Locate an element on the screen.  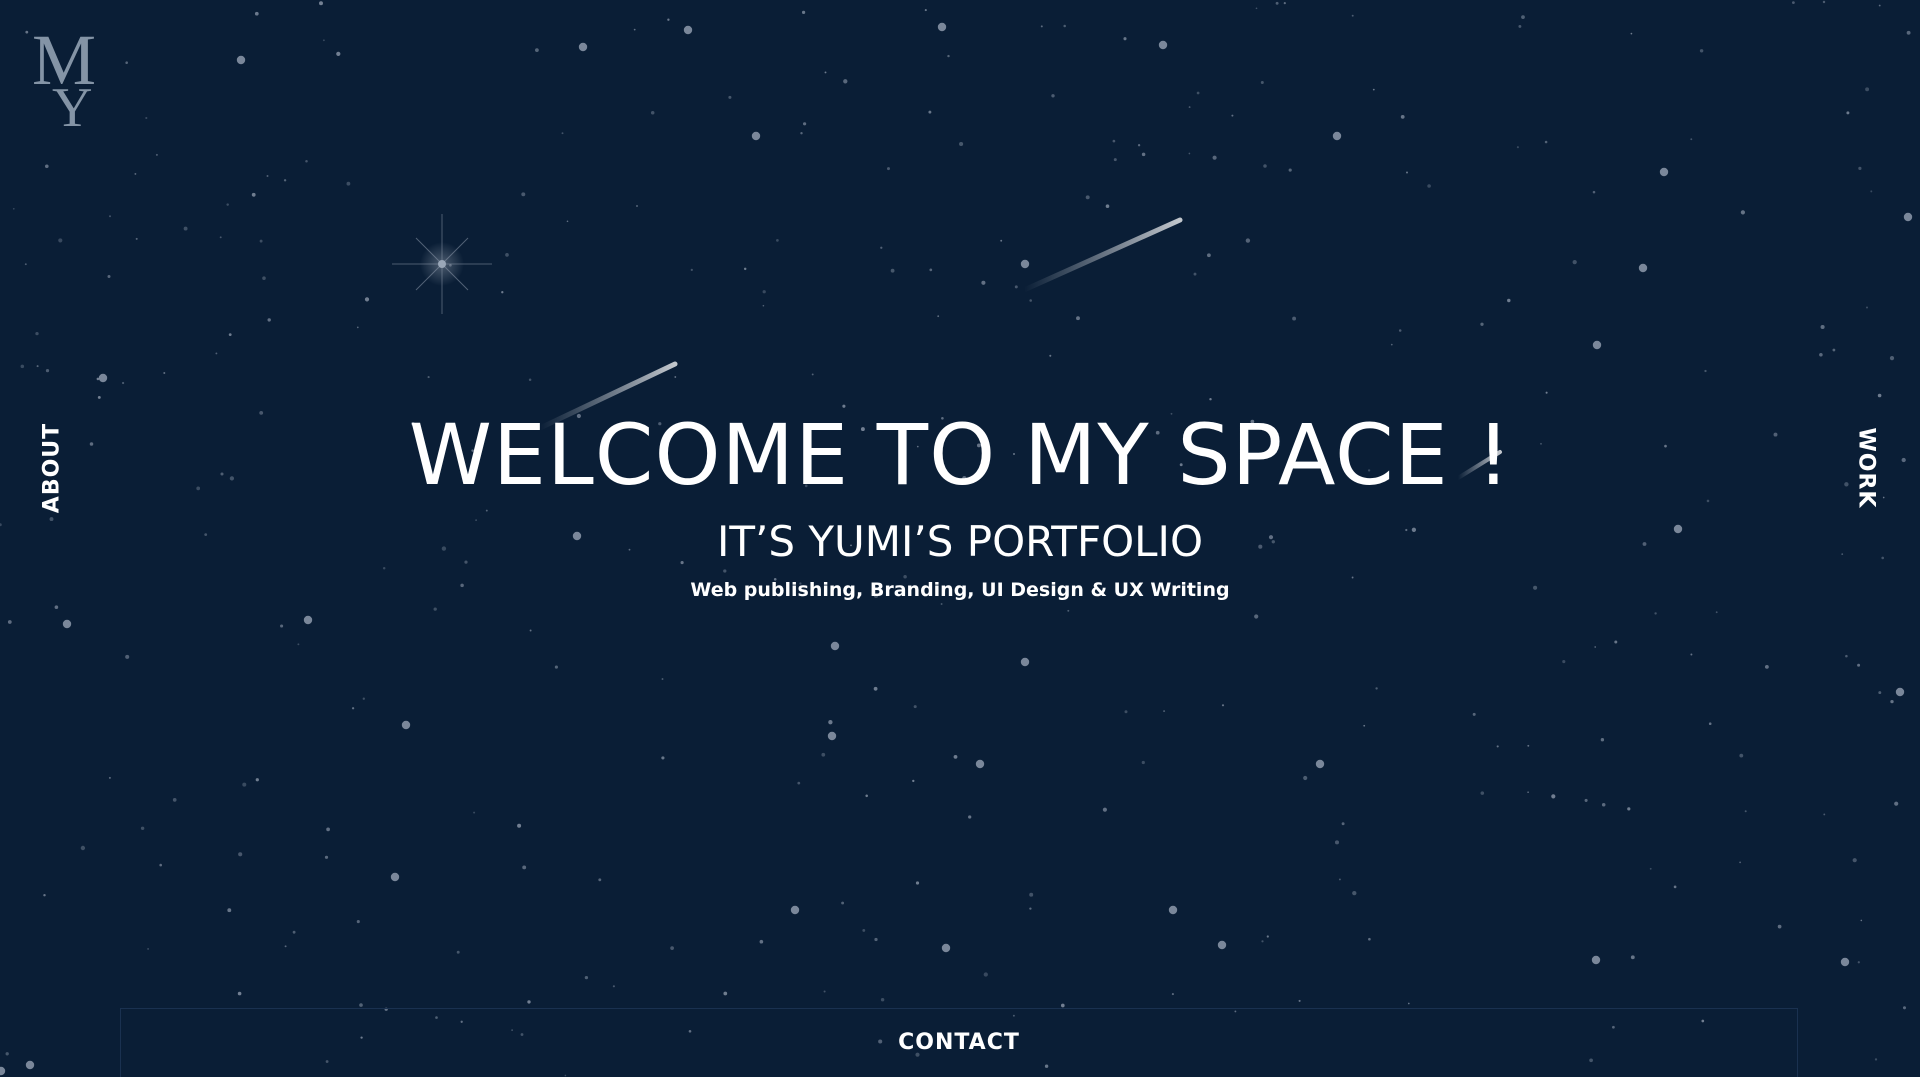
hero-subtitle: IT’S YUMI’S PORTFOLIO is located at coordinates (959, 541).